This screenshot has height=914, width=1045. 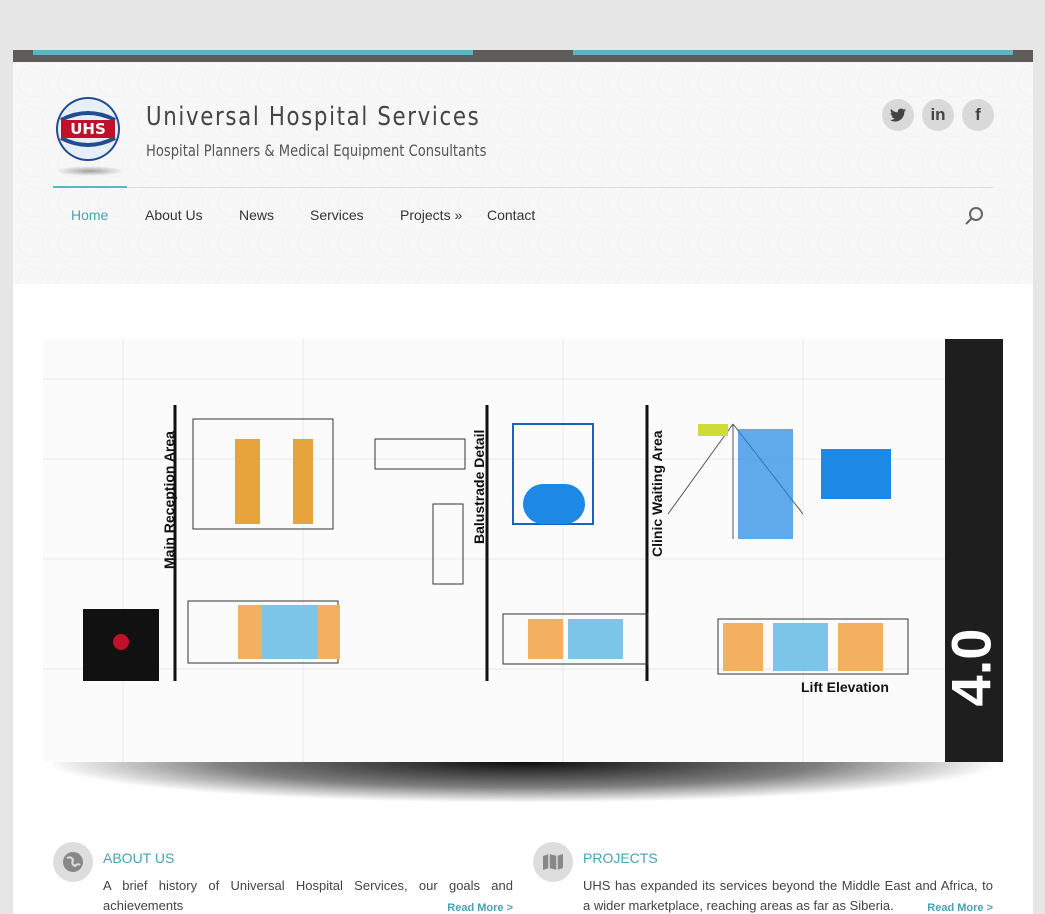 What do you see at coordinates (974, 216) in the screenshot?
I see `search-icon` at bounding box center [974, 216].